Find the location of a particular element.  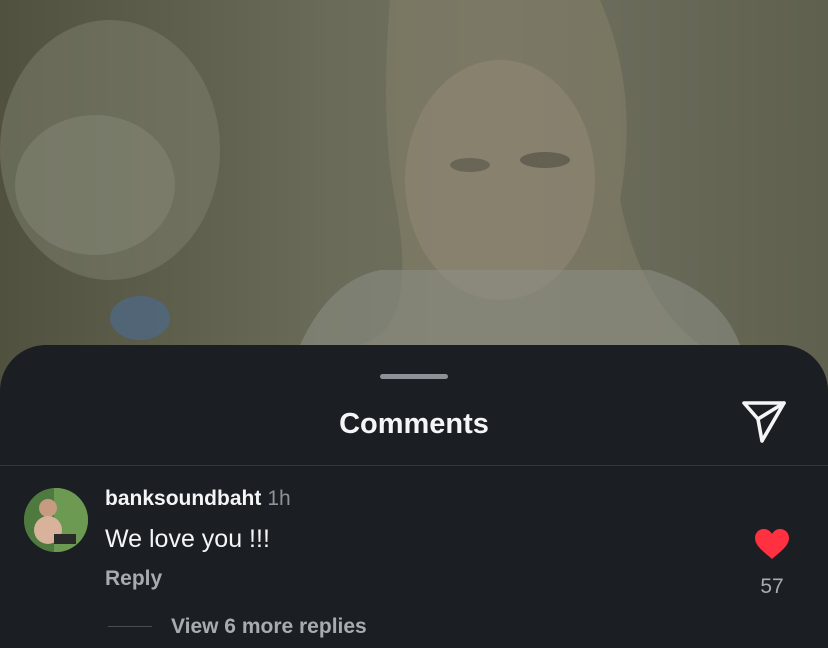

paper-plane-icon is located at coordinates (764, 422).